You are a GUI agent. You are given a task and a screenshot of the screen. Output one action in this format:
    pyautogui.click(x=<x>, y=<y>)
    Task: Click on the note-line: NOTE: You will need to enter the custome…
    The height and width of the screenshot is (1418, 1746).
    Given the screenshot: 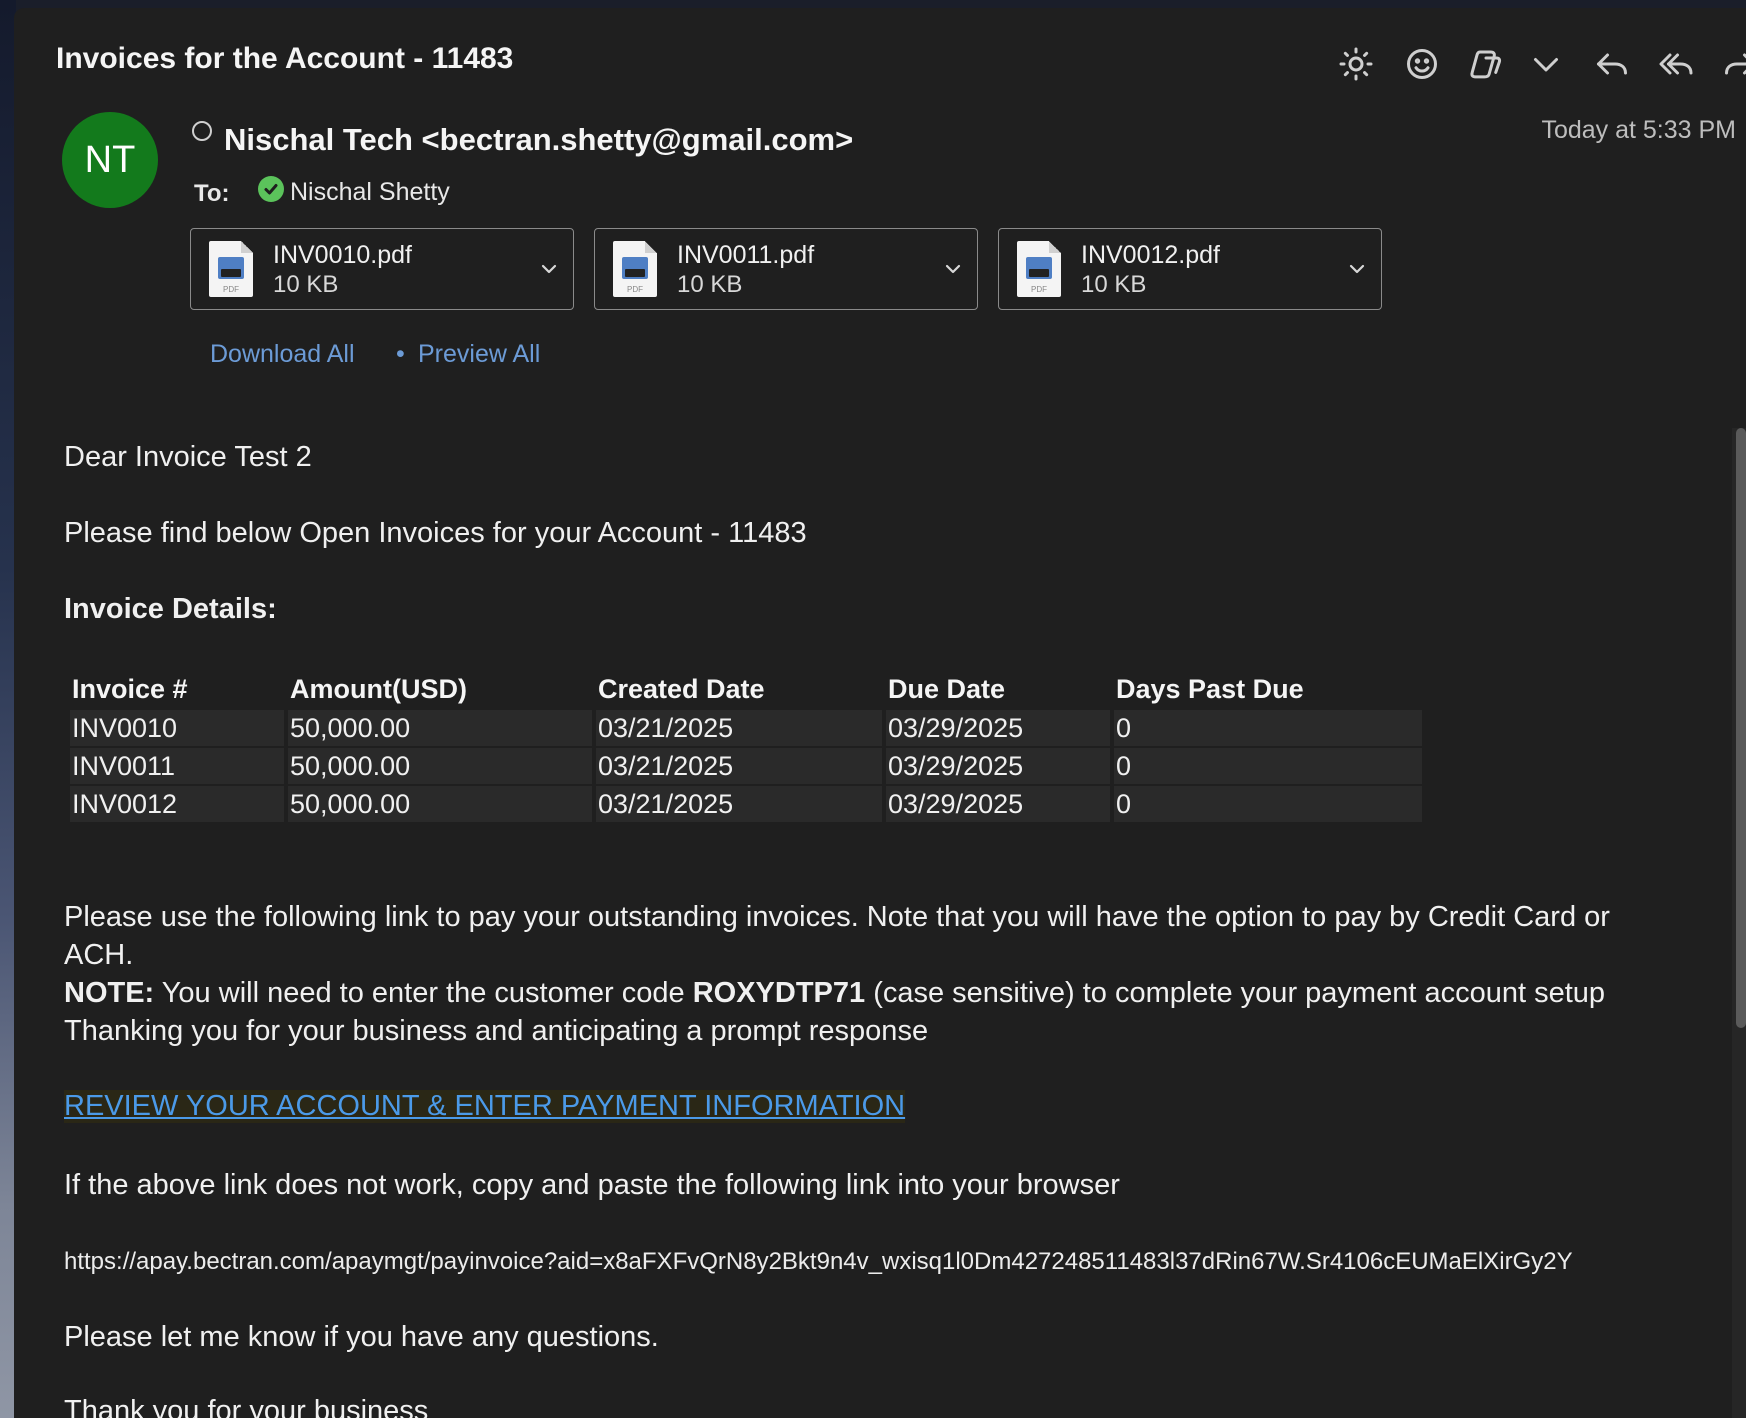 What is the action you would take?
    pyautogui.click(x=834, y=993)
    